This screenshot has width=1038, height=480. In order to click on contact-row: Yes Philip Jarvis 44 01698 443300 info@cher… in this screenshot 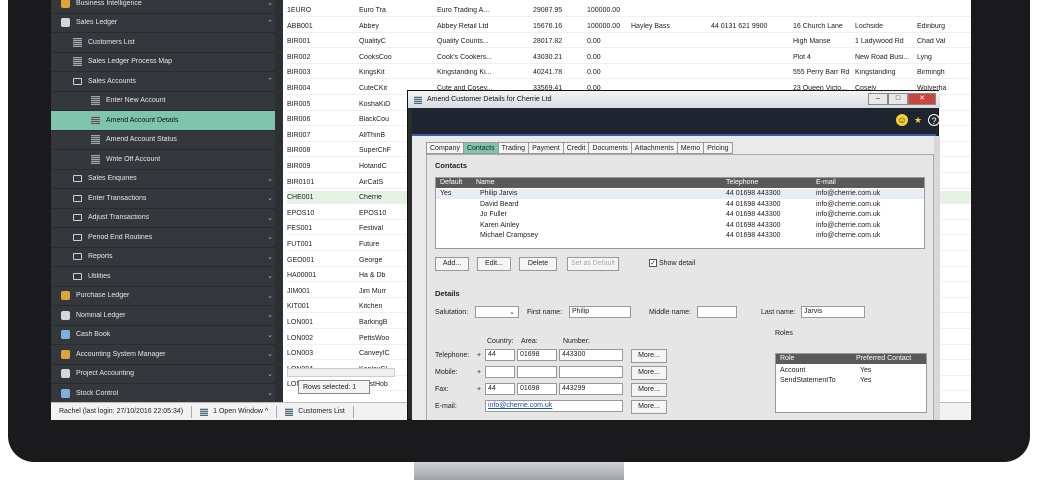, I will do `click(680, 194)`.